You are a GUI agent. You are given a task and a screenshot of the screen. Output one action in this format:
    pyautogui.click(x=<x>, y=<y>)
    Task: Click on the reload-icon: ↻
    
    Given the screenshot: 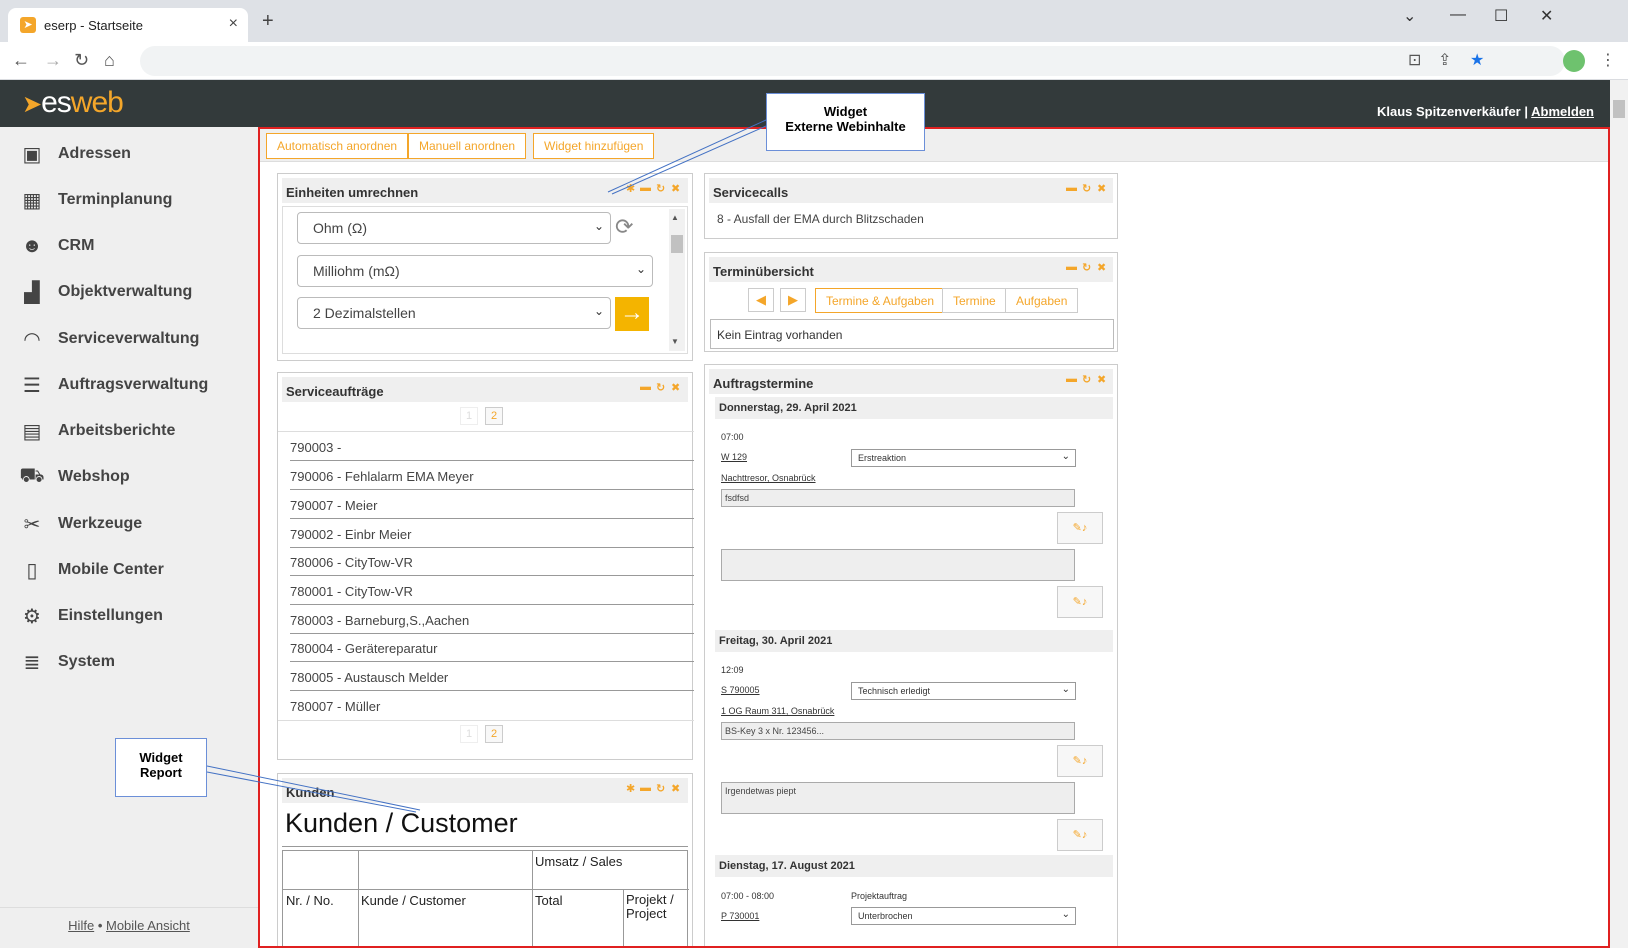 What is the action you would take?
    pyautogui.click(x=81, y=60)
    